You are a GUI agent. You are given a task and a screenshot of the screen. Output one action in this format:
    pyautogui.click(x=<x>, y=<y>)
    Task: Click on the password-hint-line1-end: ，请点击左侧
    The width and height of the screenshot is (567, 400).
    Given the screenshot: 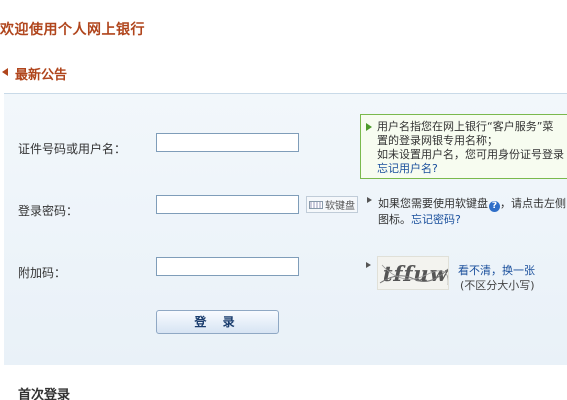 What is the action you would take?
    pyautogui.click(x=533, y=203)
    